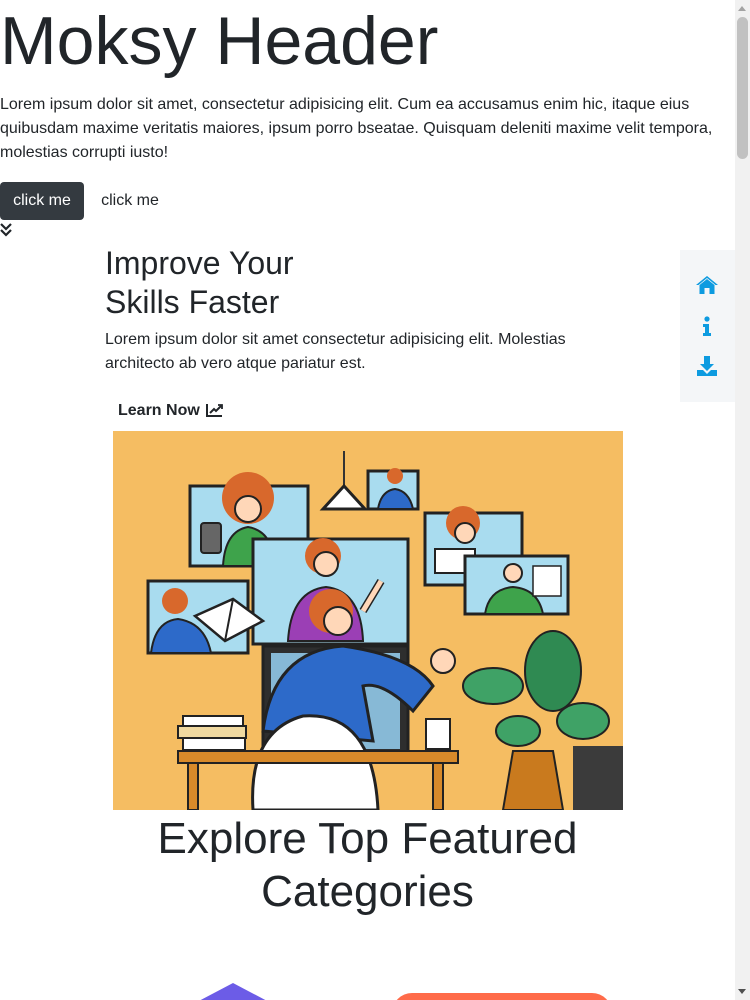  What do you see at coordinates (6, 230) in the screenshot?
I see `angle-double-down-icon` at bounding box center [6, 230].